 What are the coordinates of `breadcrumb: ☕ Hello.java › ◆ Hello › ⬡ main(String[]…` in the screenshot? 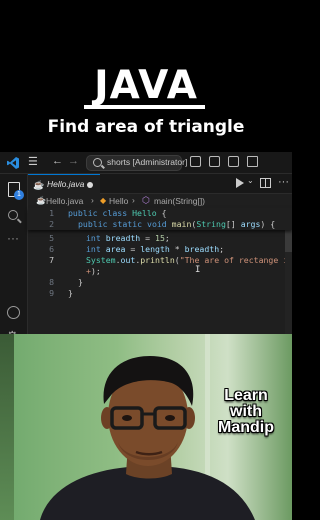 It's located at (160, 201).